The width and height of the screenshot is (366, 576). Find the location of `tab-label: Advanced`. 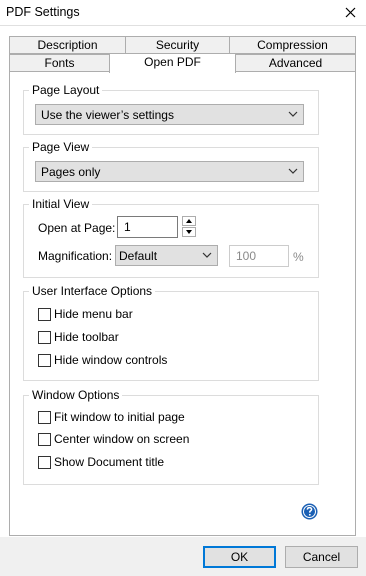

tab-label: Advanced is located at coordinates (295, 63).